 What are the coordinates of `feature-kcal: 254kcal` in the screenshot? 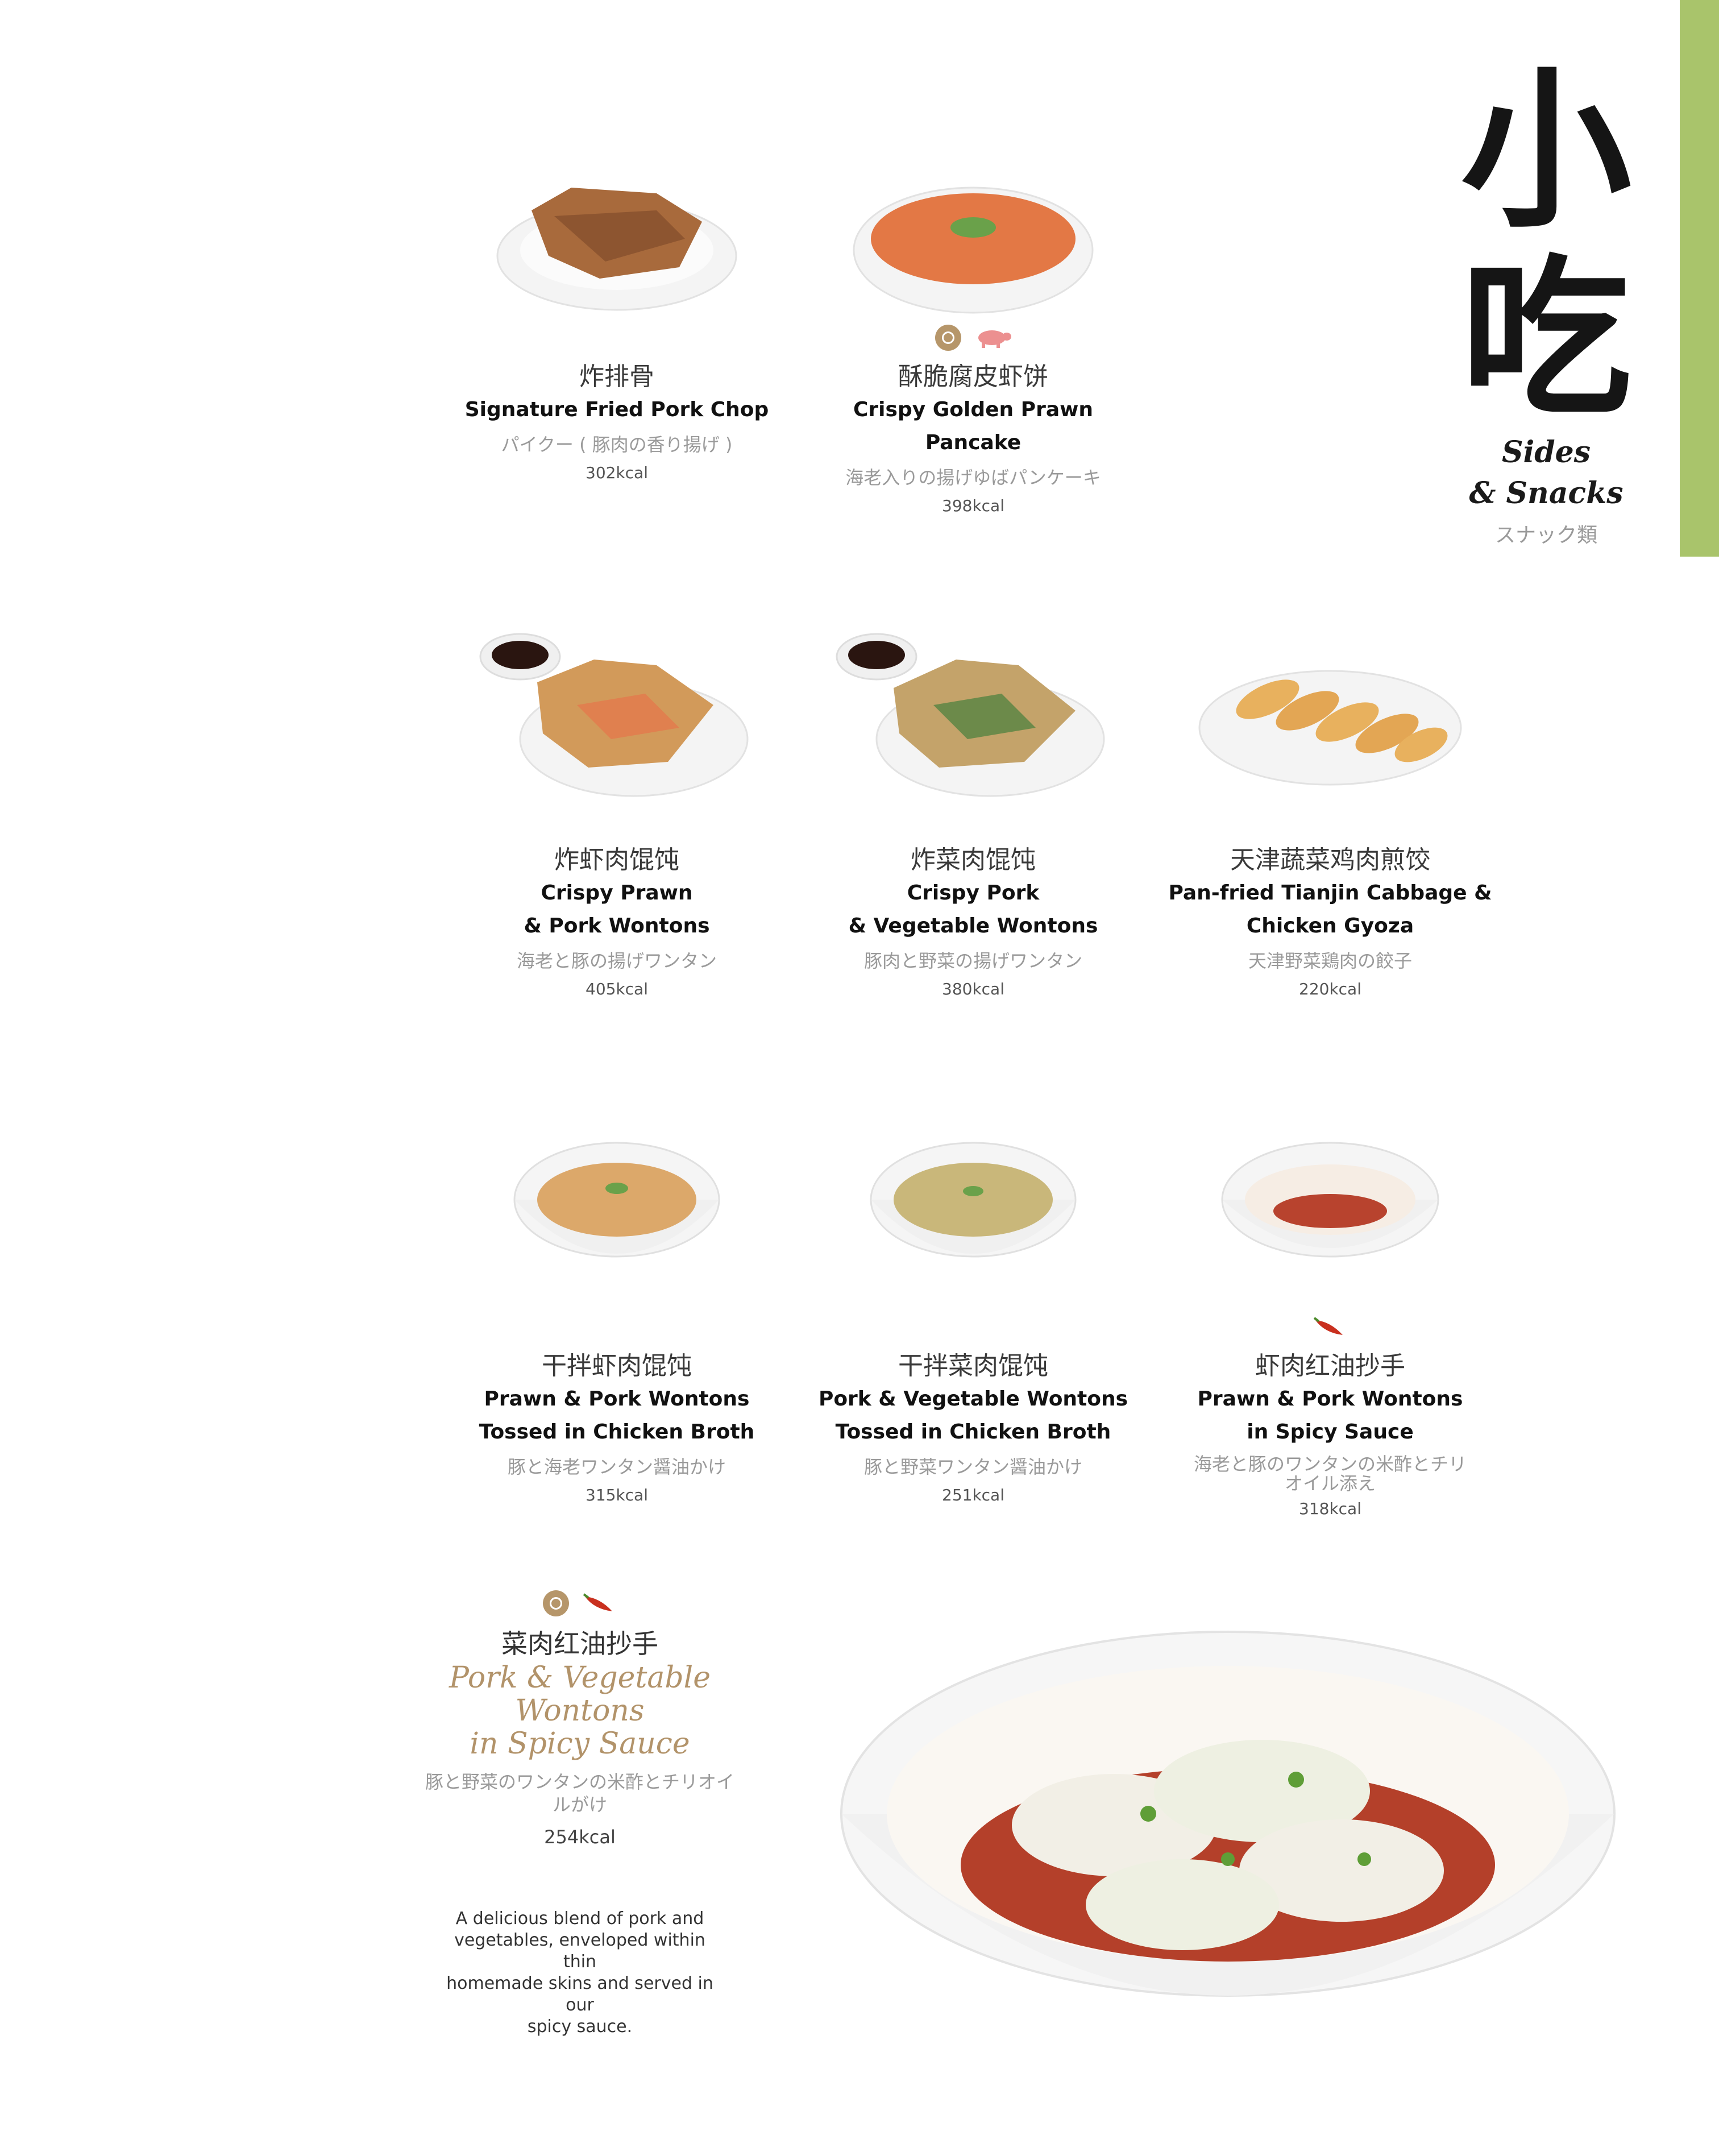 It's located at (580, 1837).